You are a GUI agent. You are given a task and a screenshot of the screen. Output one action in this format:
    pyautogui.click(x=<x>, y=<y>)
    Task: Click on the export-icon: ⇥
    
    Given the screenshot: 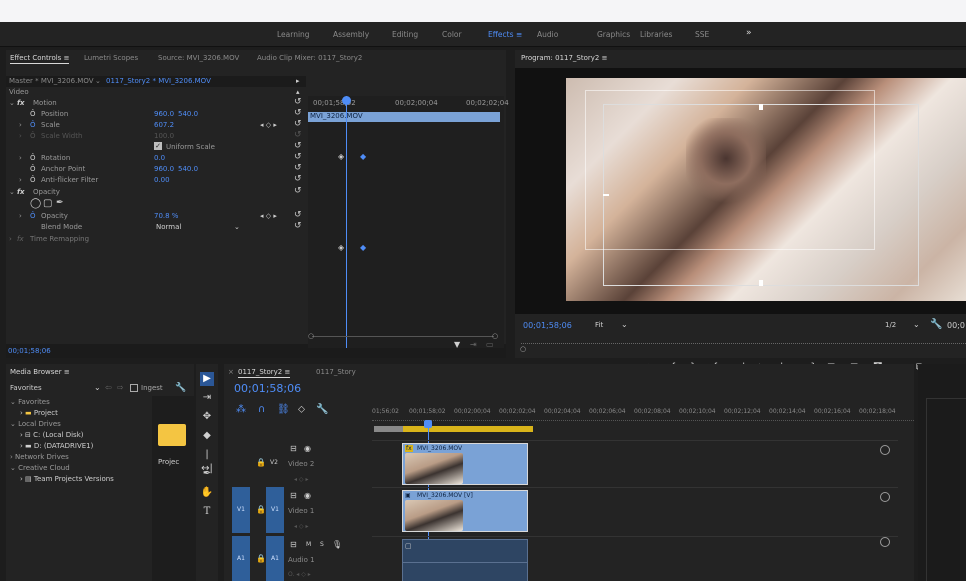 What is the action you would take?
    pyautogui.click(x=473, y=344)
    